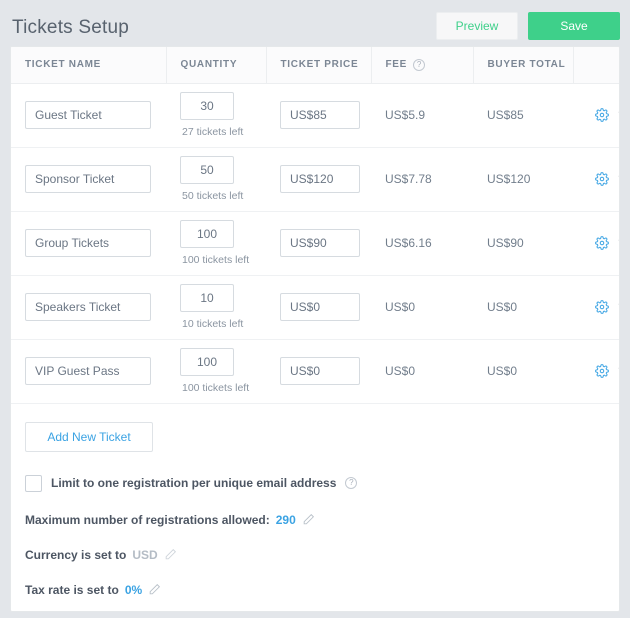 The width and height of the screenshot is (630, 618). Describe the element at coordinates (144, 555) in the screenshot. I see `currency-value: USD` at that location.